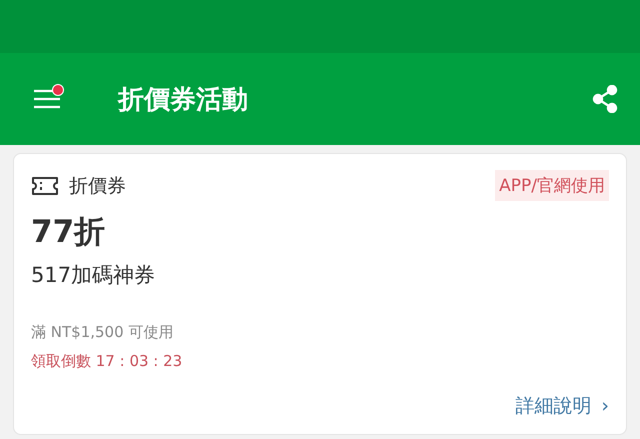 Image resolution: width=640 pixels, height=439 pixels. Describe the element at coordinates (552, 185) in the screenshot. I see `channel-tag: APP/官網使用` at that location.